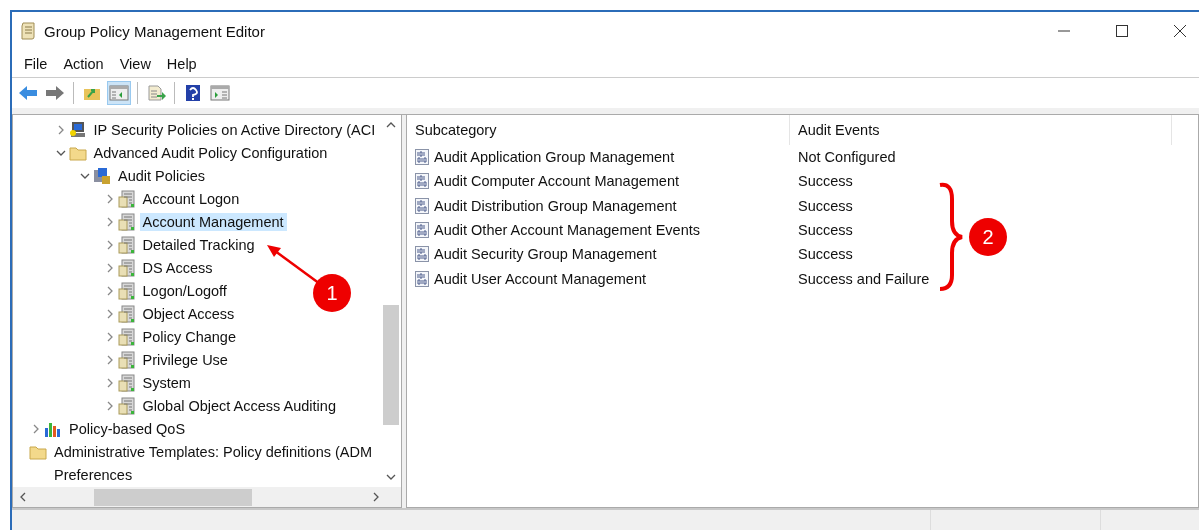 The width and height of the screenshot is (1199, 530). Describe the element at coordinates (1122, 31) in the screenshot. I see `maximize-icon` at that location.